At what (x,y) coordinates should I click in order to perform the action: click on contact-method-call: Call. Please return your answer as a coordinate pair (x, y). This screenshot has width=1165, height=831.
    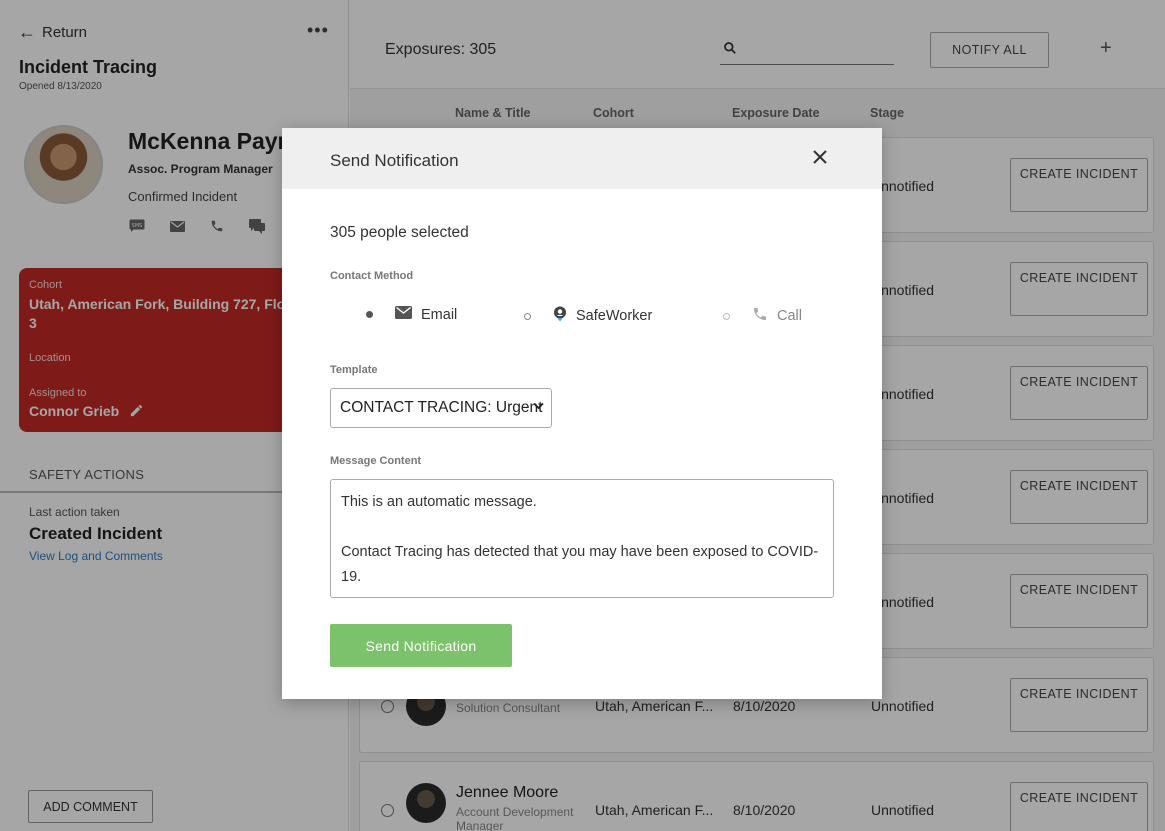
    Looking at the image, I should click on (762, 316).